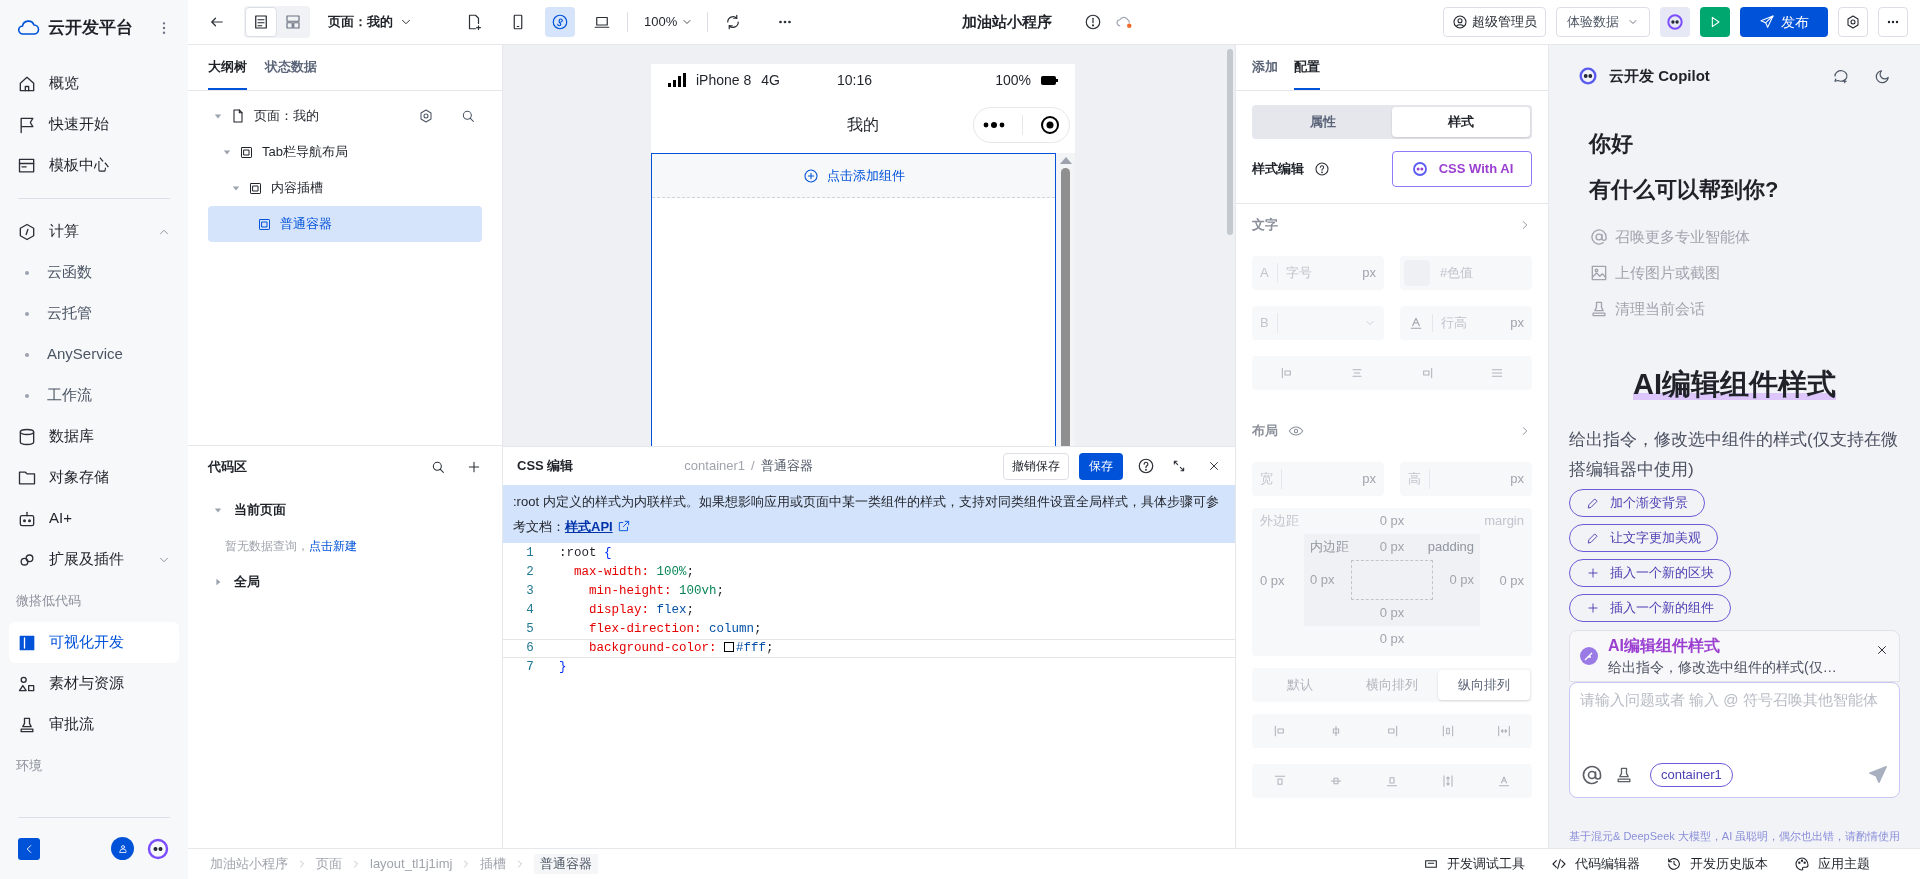 The height and width of the screenshot is (879, 1920). Describe the element at coordinates (566, 864) in the screenshot. I see `breadcrumb-item: 普通容器` at that location.